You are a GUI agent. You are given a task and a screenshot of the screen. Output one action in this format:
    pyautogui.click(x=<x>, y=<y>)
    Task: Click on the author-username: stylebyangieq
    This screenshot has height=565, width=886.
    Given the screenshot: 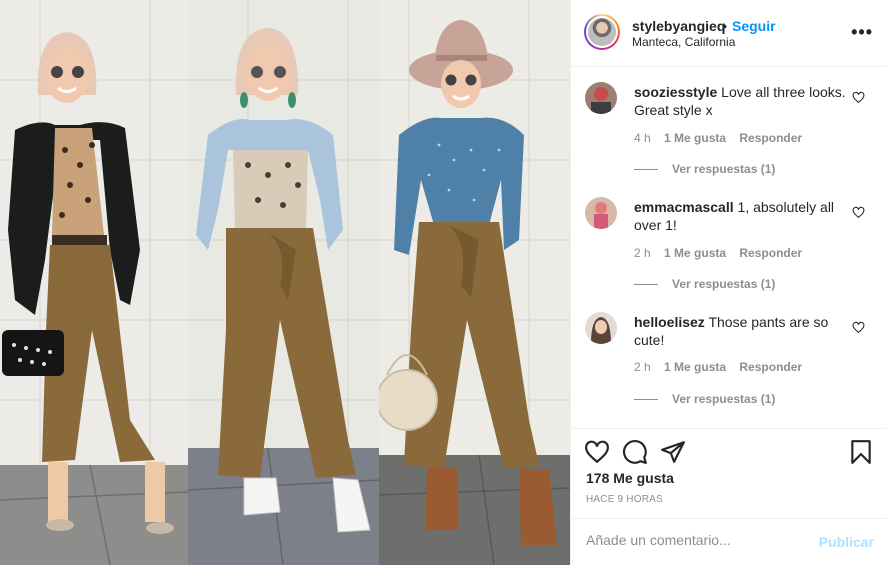 What is the action you would take?
    pyautogui.click(x=678, y=26)
    